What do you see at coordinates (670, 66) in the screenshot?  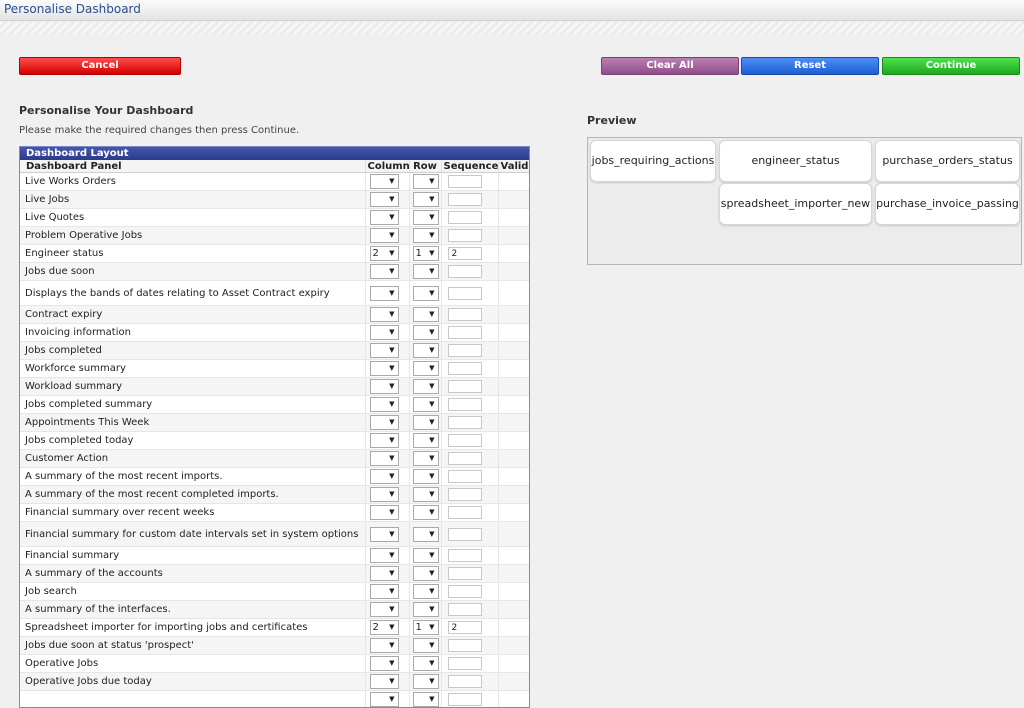 I see `clear-all-button: Clear All` at bounding box center [670, 66].